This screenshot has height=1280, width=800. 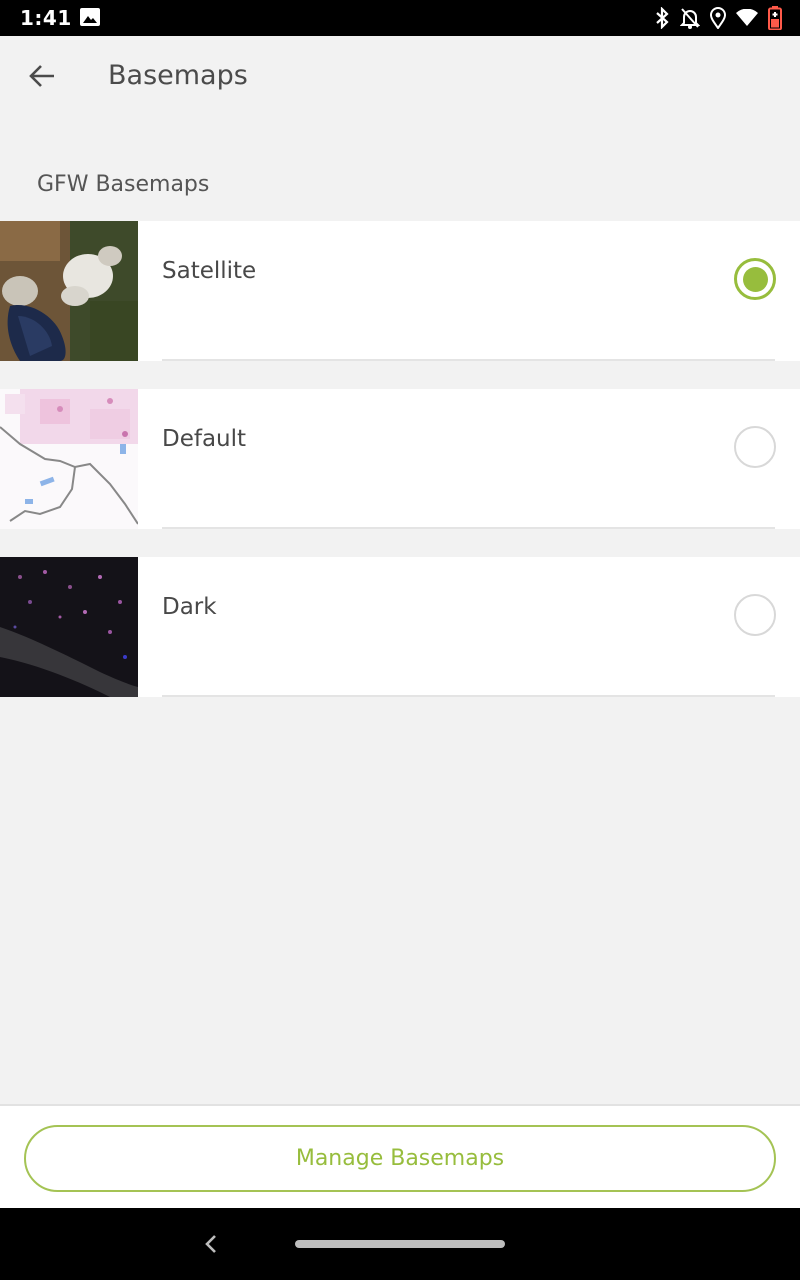 I want to click on location-icon, so click(x=718, y=18).